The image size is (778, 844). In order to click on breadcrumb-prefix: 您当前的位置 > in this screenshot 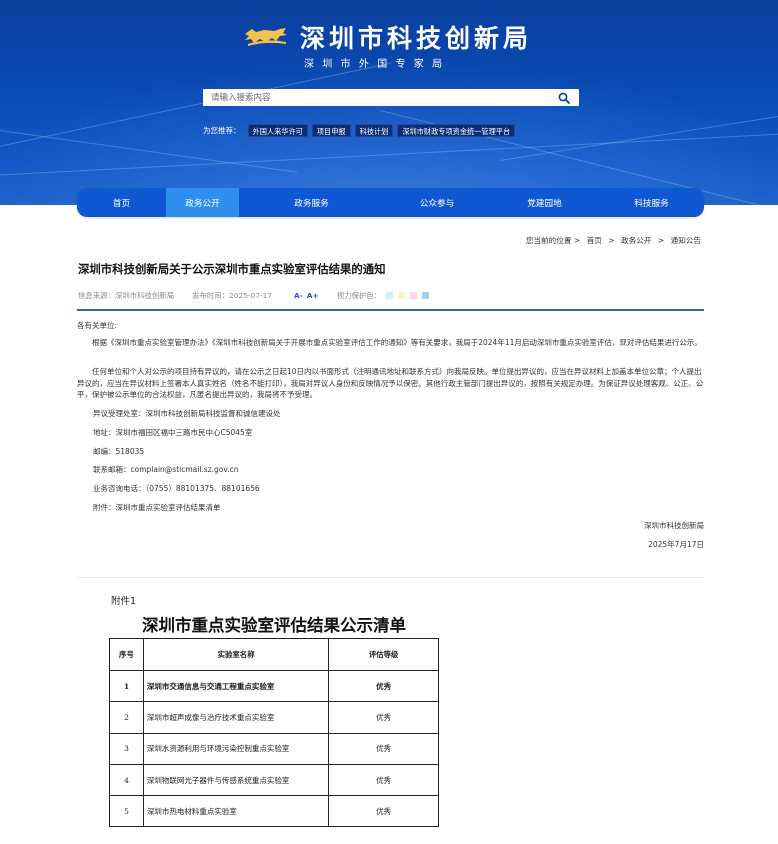, I will do `click(553, 240)`.